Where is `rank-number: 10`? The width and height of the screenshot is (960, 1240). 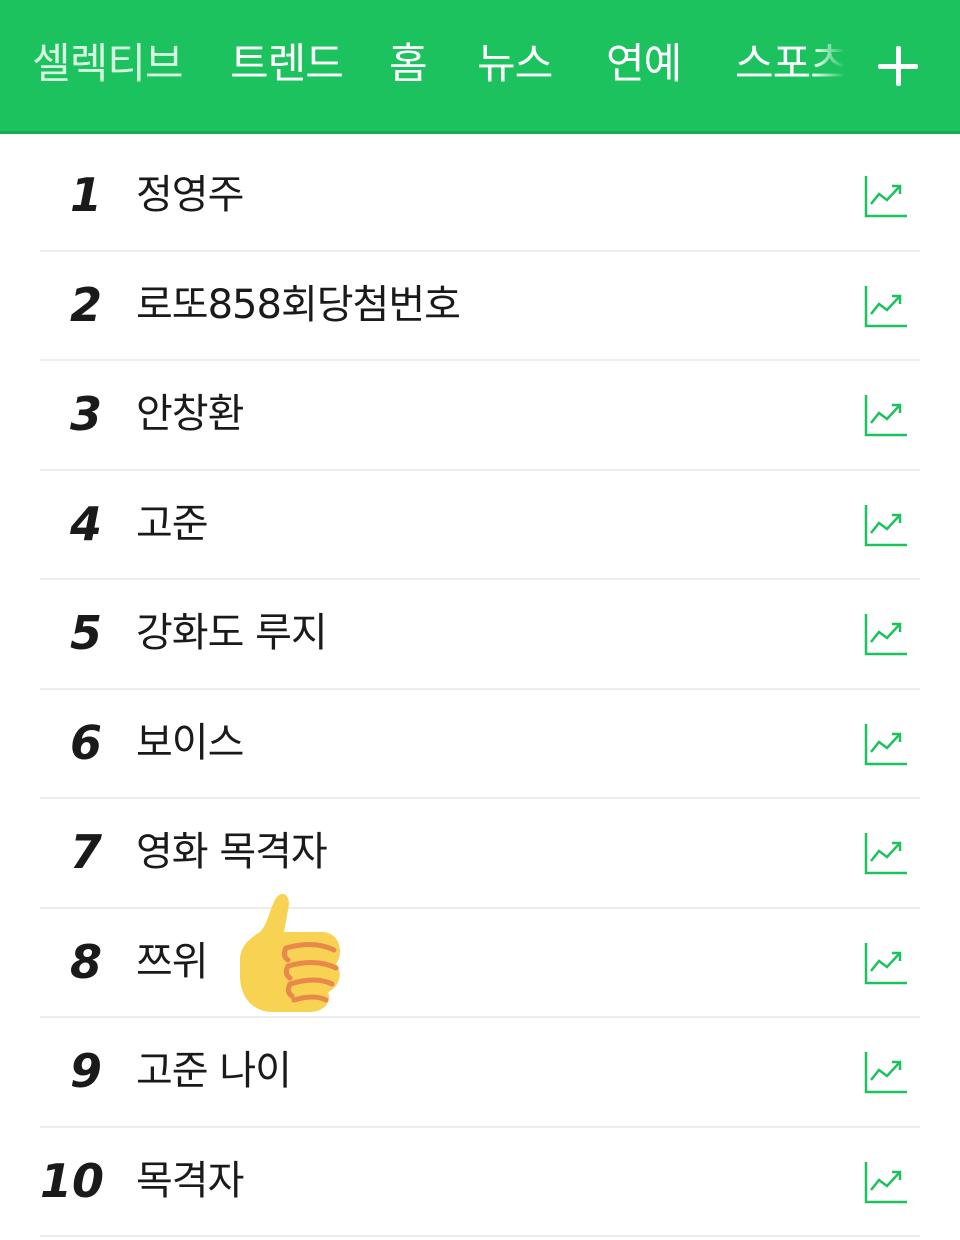 rank-number: 10 is located at coordinates (72, 1180).